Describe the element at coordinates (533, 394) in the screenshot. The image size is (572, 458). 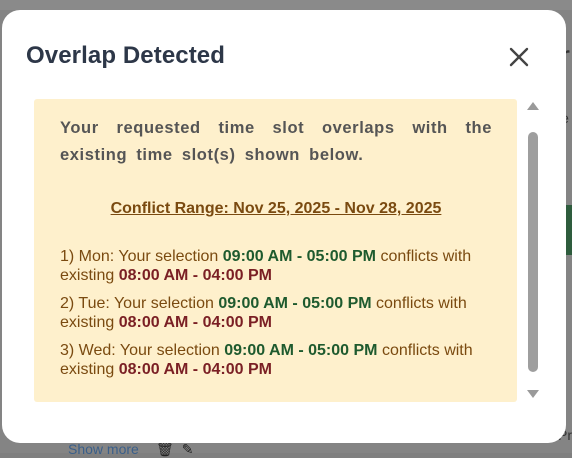
I see `scroll-down-arrow-icon` at that location.